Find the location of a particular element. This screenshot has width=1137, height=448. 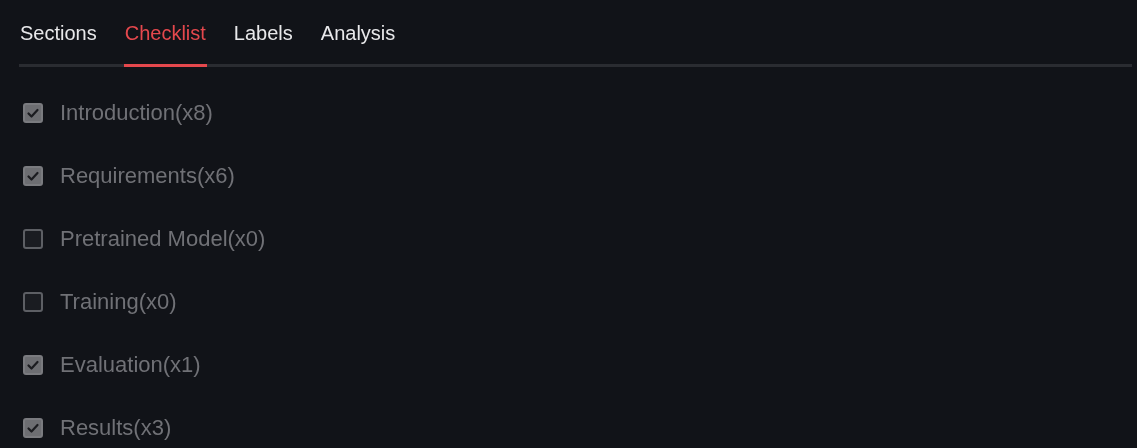

checklist-label: Results(x3) is located at coordinates (116, 427).